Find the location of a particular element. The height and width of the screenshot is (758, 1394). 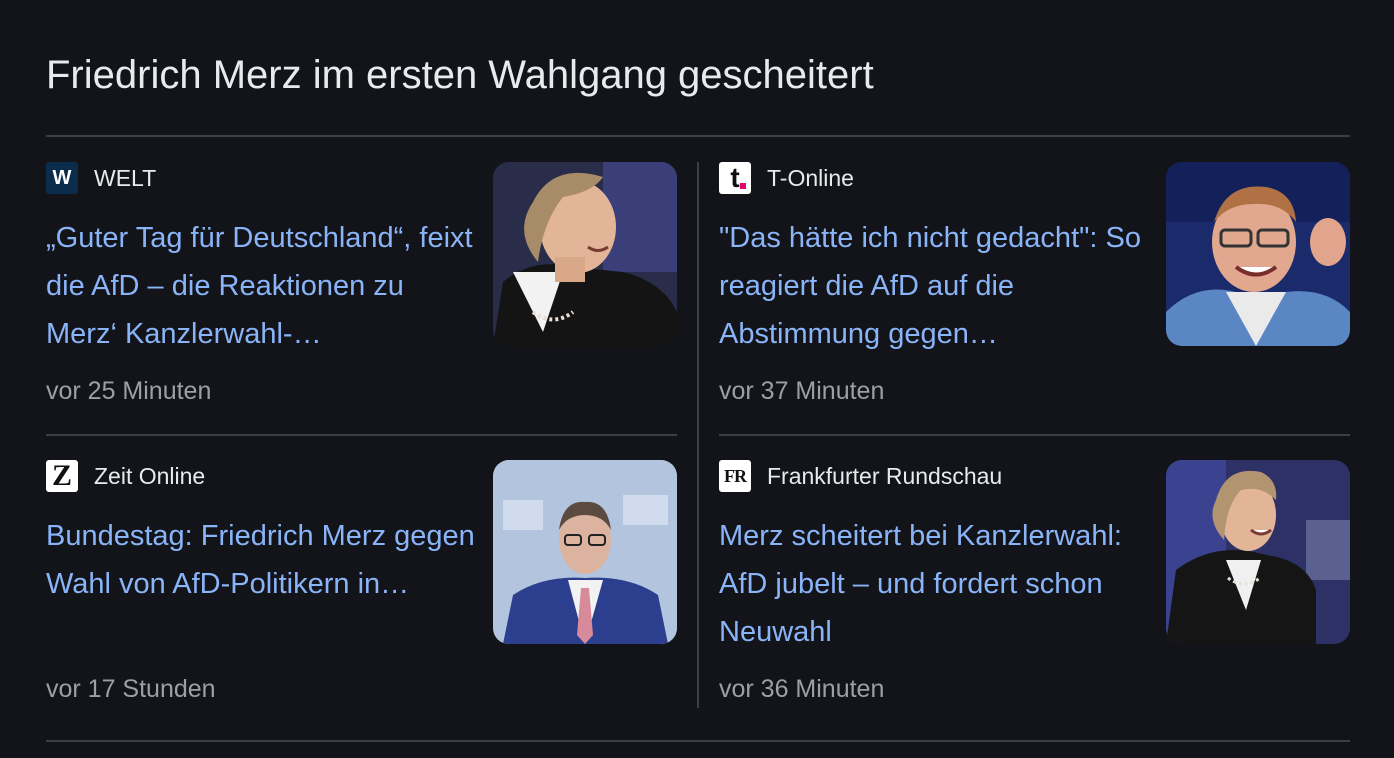

fr-logo-icon: FR is located at coordinates (735, 476).